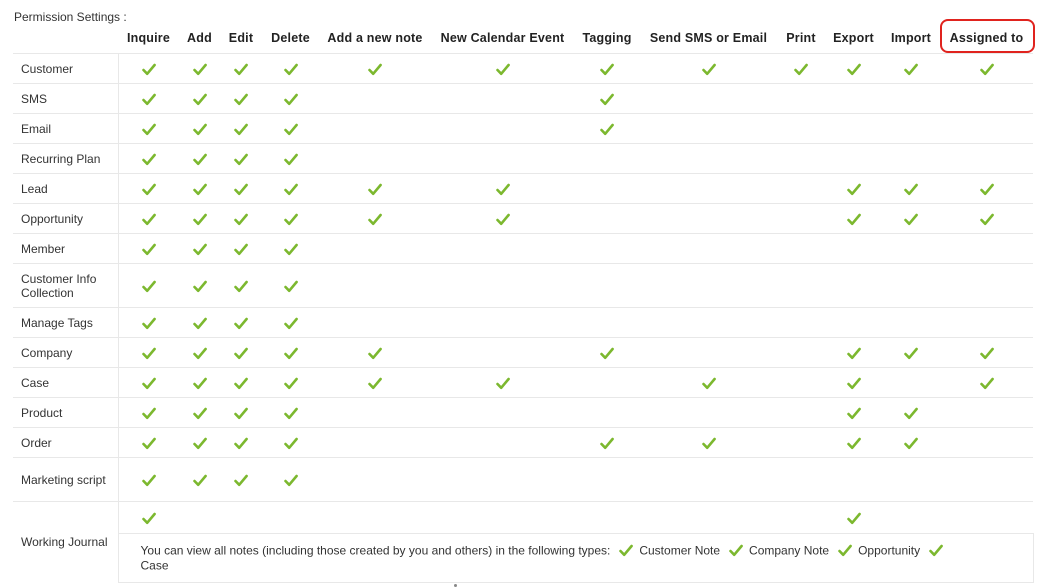 This screenshot has height=588, width=1043. What do you see at coordinates (801, 68) in the screenshot?
I see `permission-cell-print` at bounding box center [801, 68].